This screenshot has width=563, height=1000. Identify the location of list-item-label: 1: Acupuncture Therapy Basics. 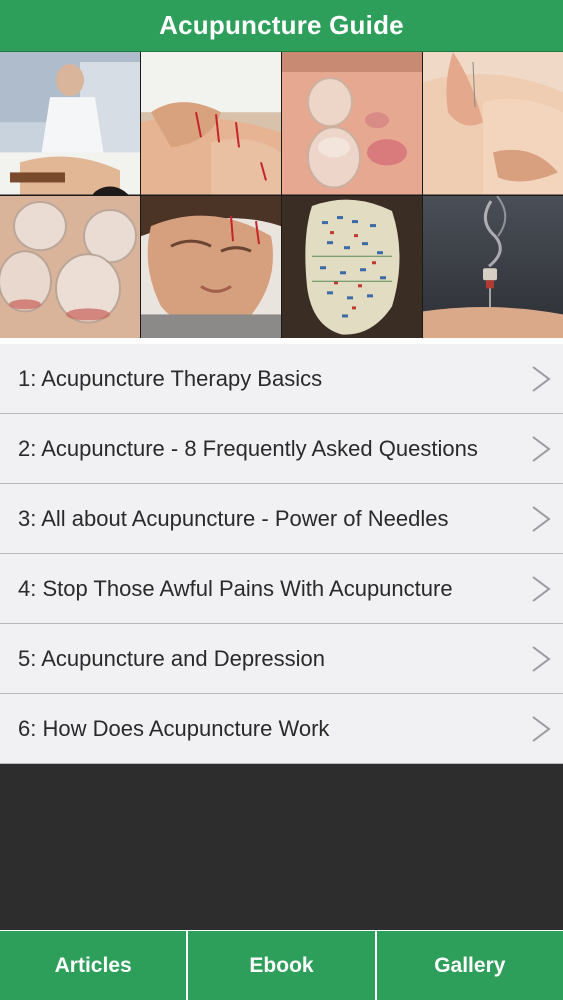
(170, 378).